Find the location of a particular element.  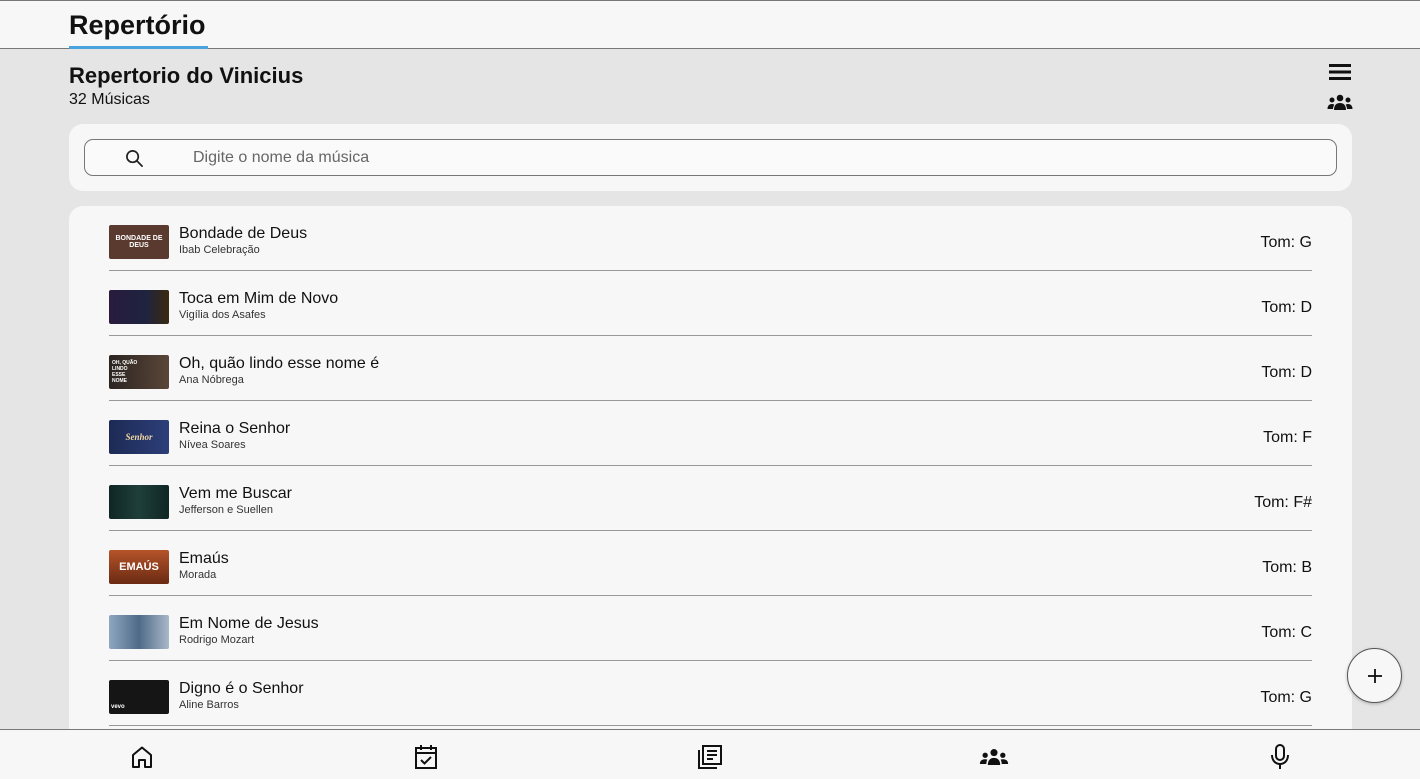

song-key: Tom: B is located at coordinates (1287, 567).